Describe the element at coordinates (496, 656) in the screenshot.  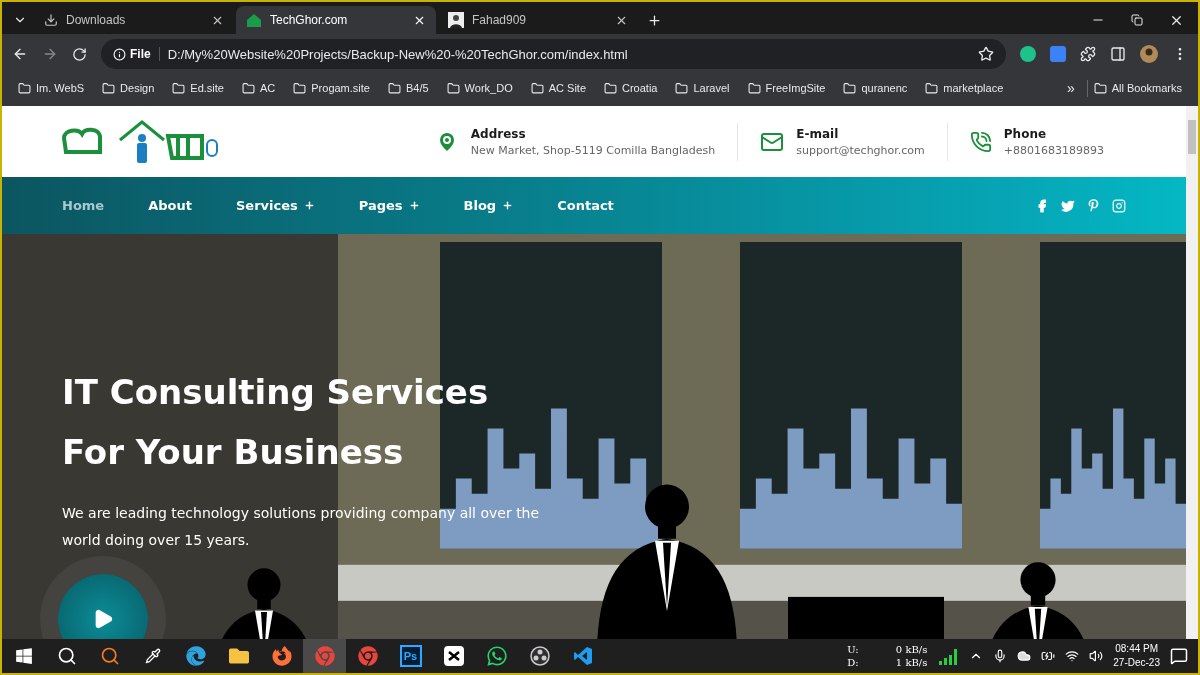
I see `whatsapp-icon` at that location.